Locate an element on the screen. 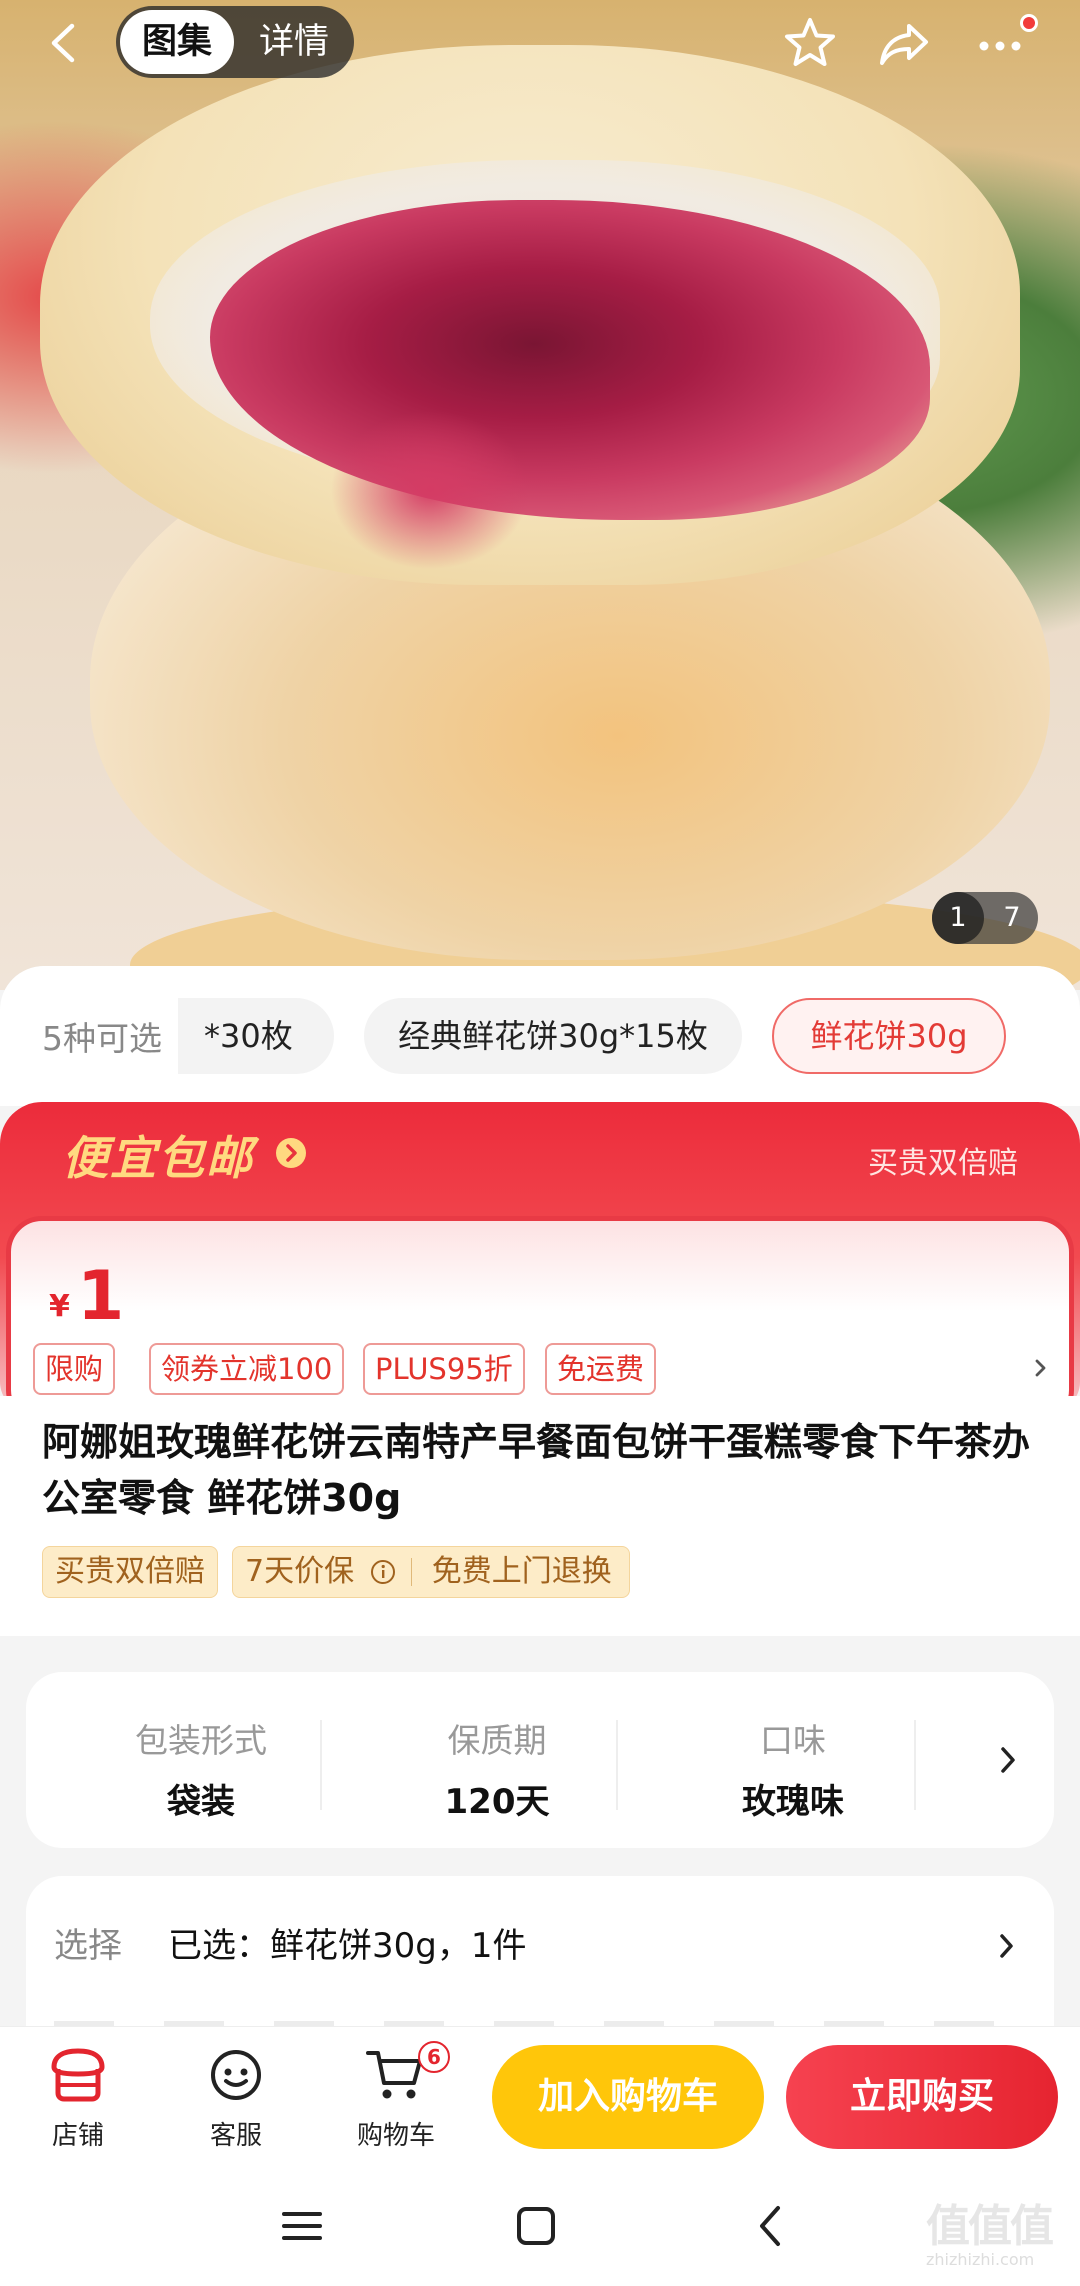 This screenshot has height=2286, width=1080. service-label: 客服 is located at coordinates (235, 2136).